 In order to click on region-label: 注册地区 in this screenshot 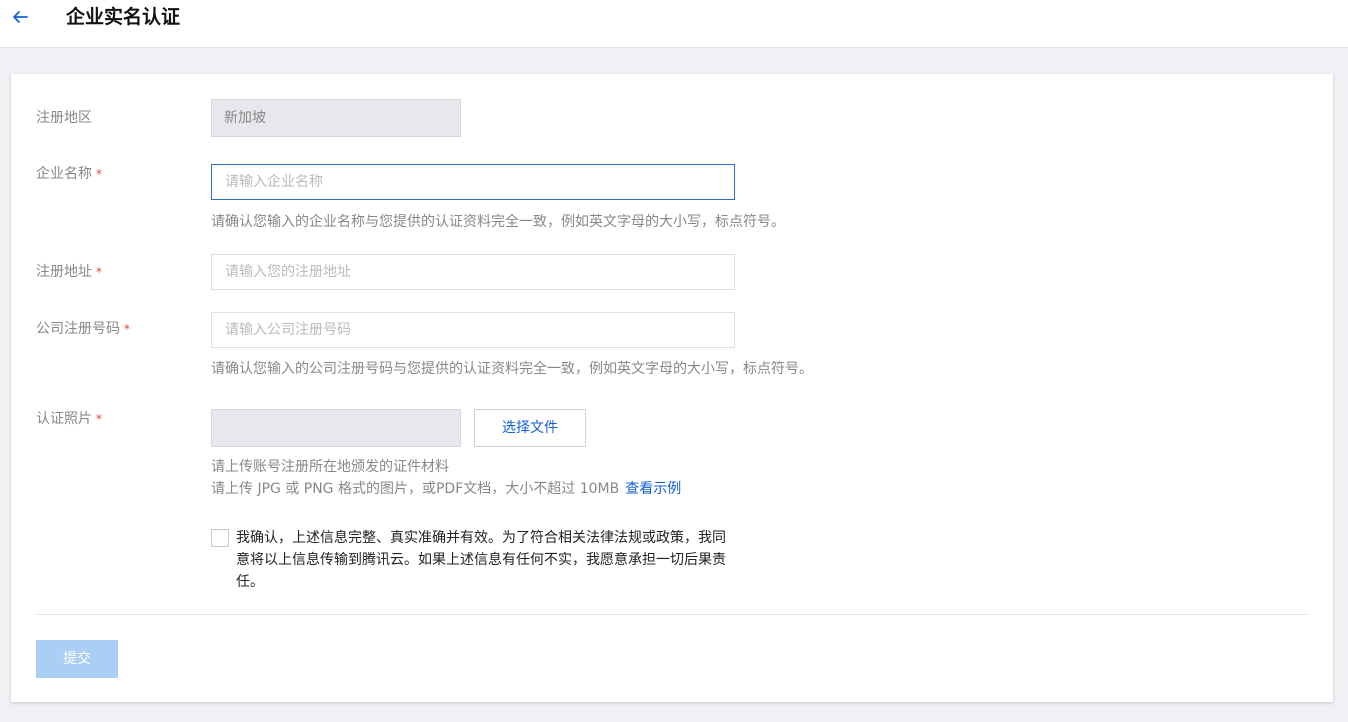, I will do `click(64, 118)`.